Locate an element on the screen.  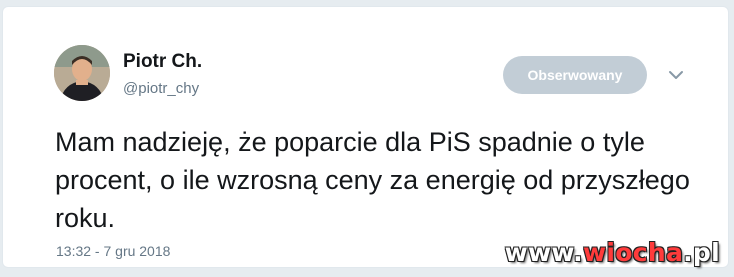
avatar is located at coordinates (82, 73).